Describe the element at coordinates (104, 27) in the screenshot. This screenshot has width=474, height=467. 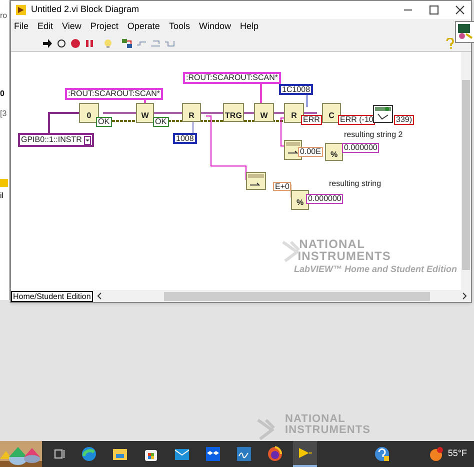
I see `menu-item: Project` at that location.